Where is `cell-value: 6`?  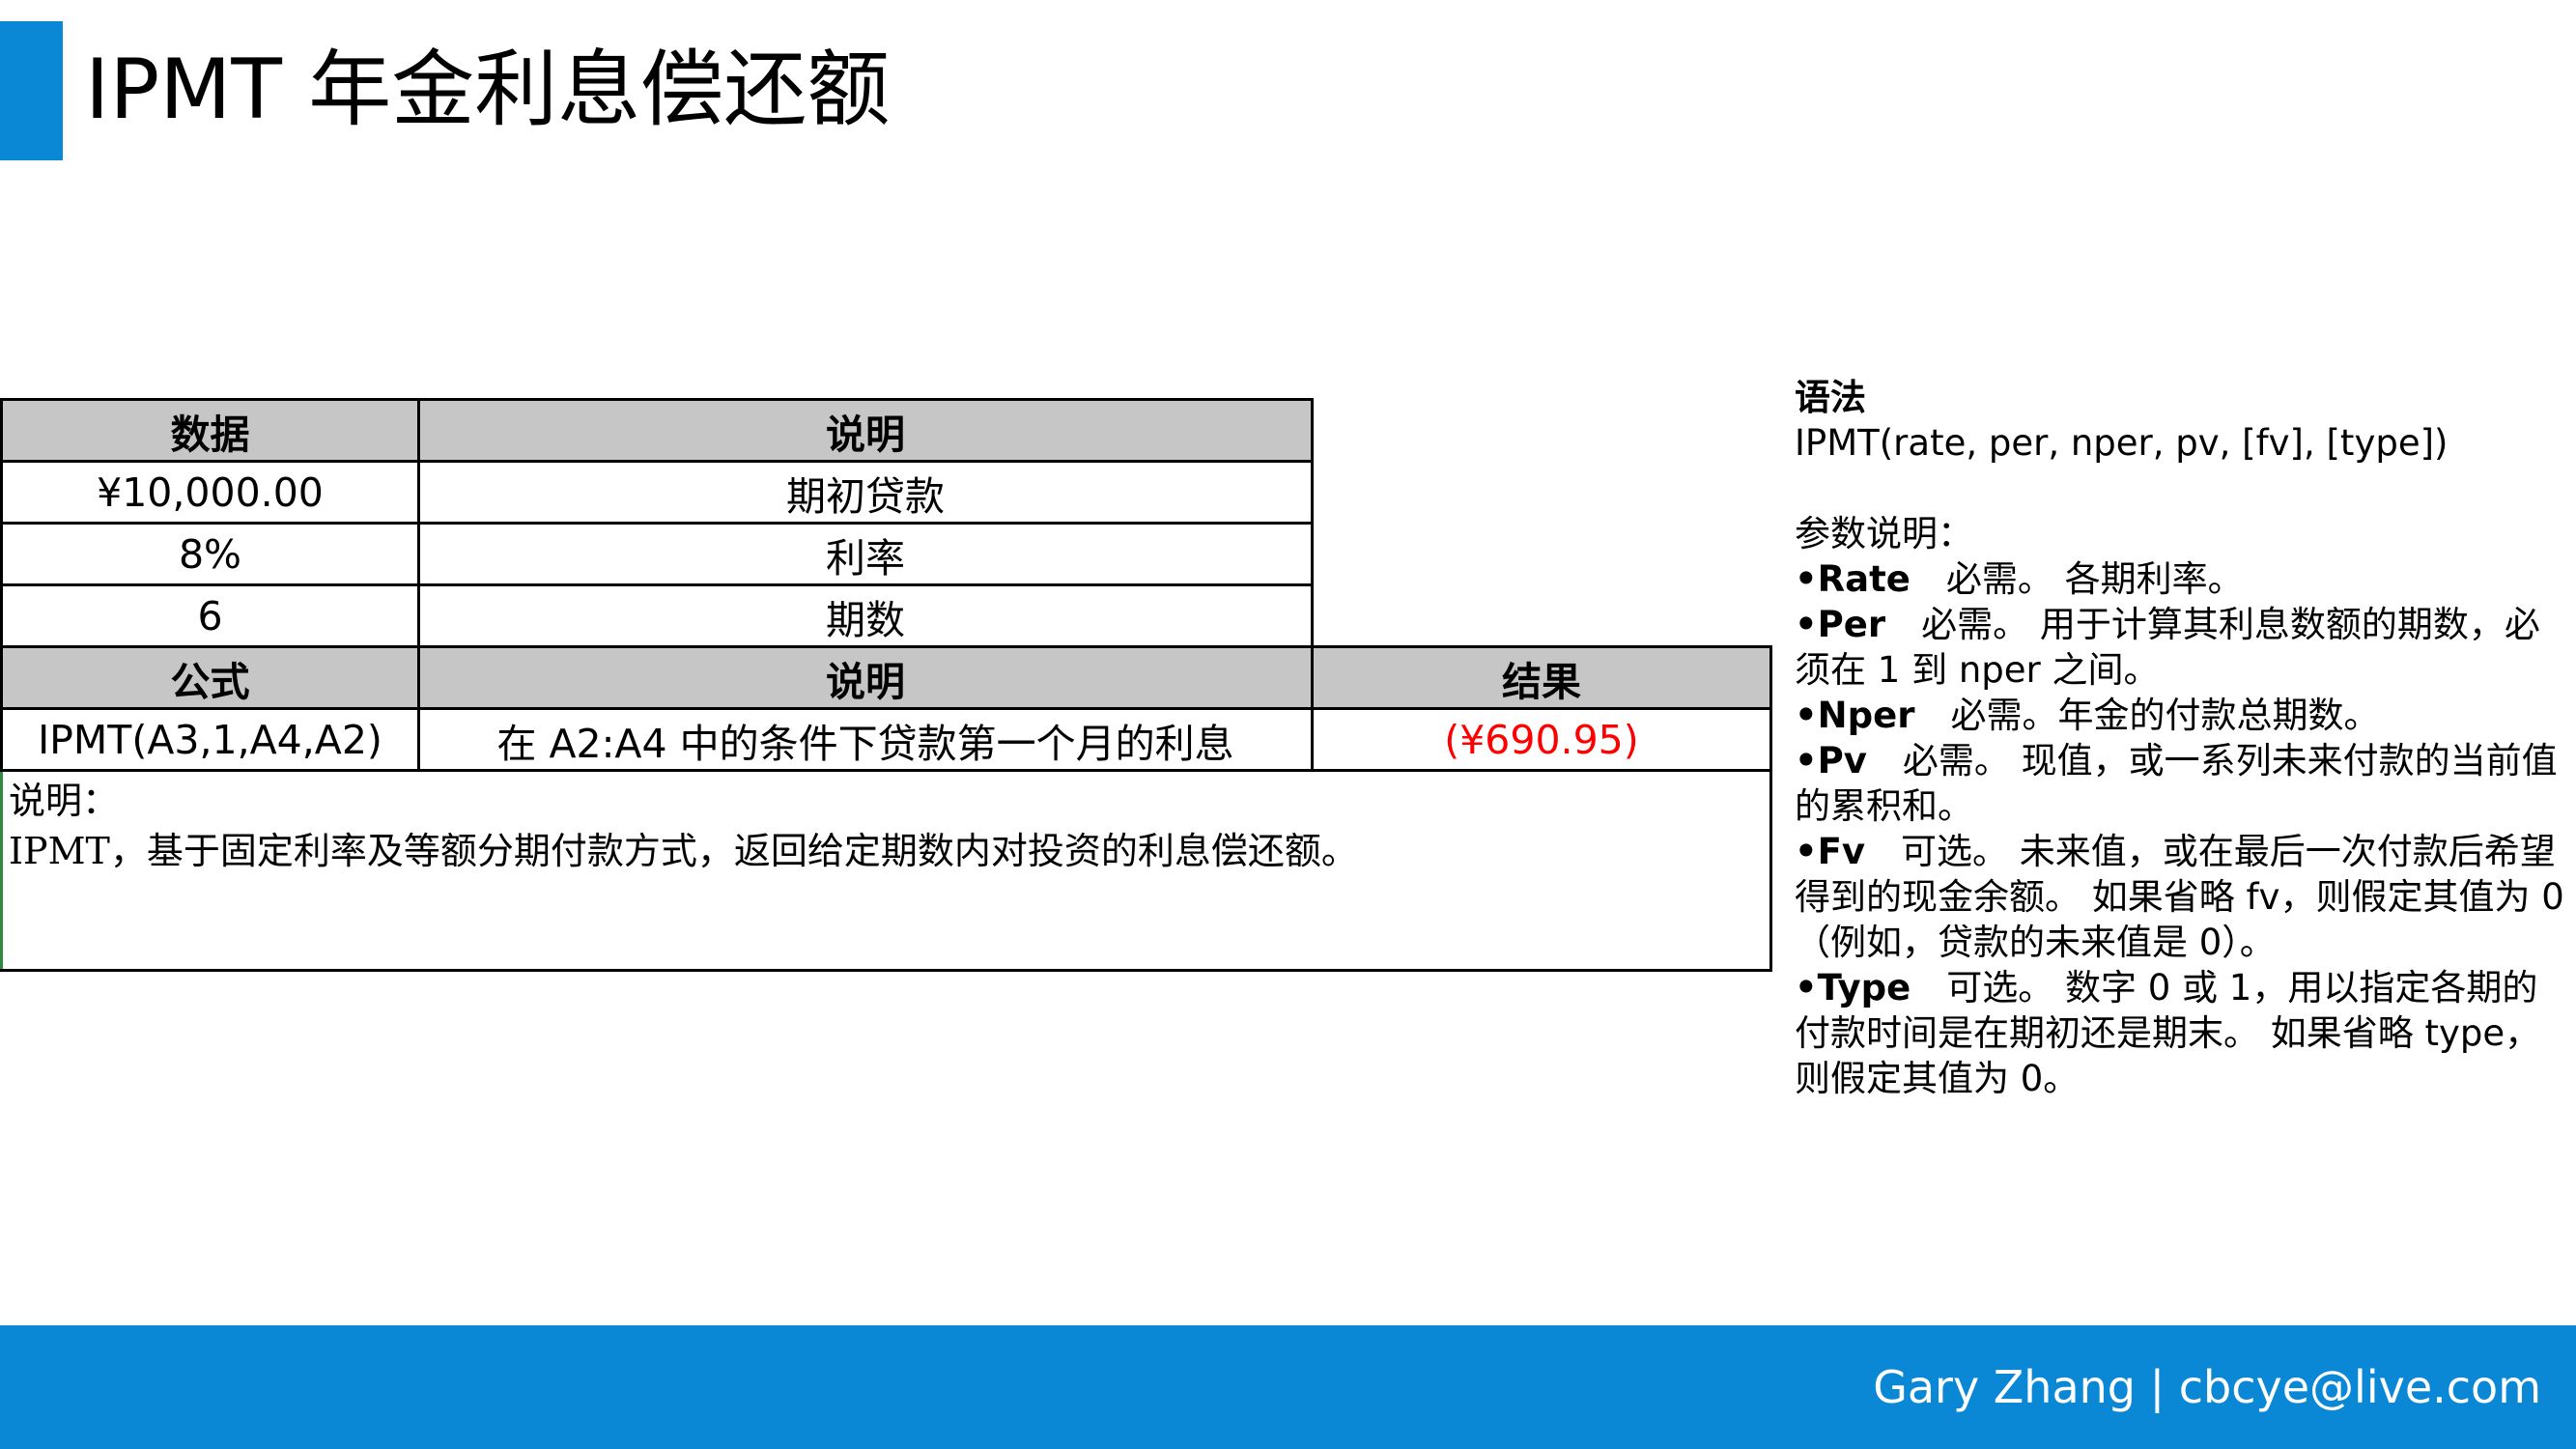 cell-value: 6 is located at coordinates (210, 615).